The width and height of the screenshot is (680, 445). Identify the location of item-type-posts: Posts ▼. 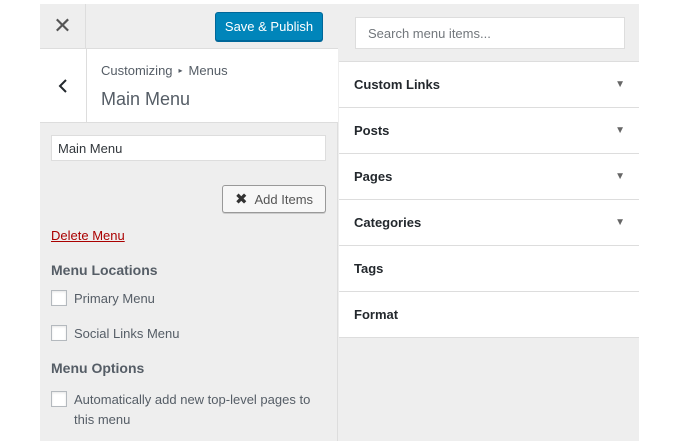
(489, 131).